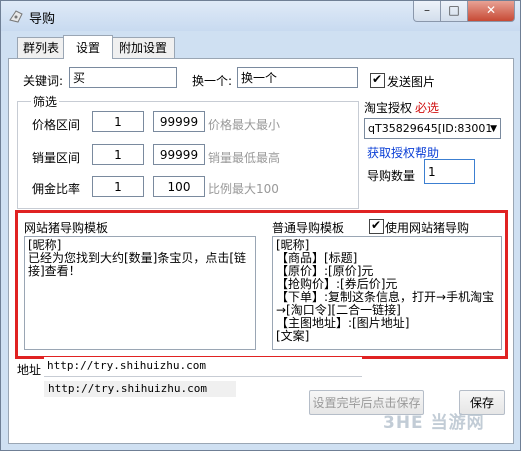 The height and width of the screenshot is (451, 521). I want to click on sales-range-label: 销量区间, so click(56, 158).